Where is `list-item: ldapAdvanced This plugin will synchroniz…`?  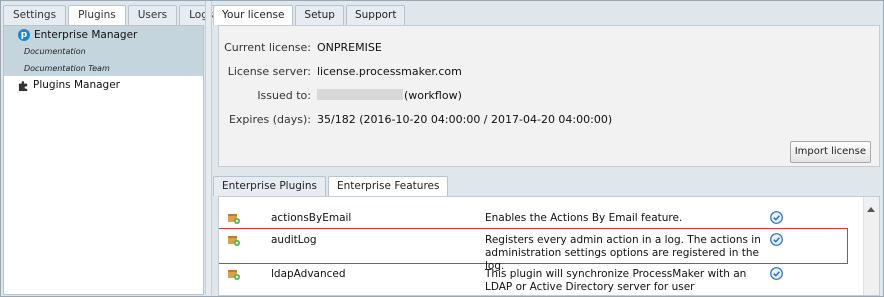 list-item: ldapAdvanced This plugin will synchroniz… is located at coordinates (533, 279).